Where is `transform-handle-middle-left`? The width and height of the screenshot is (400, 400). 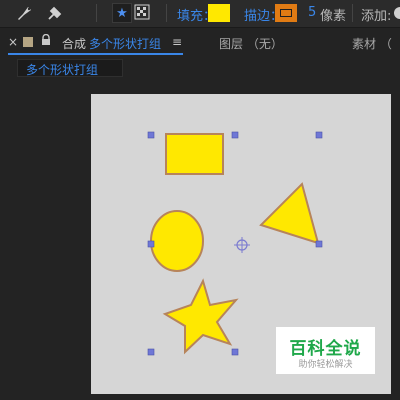
transform-handle-middle-left is located at coordinates (151, 244).